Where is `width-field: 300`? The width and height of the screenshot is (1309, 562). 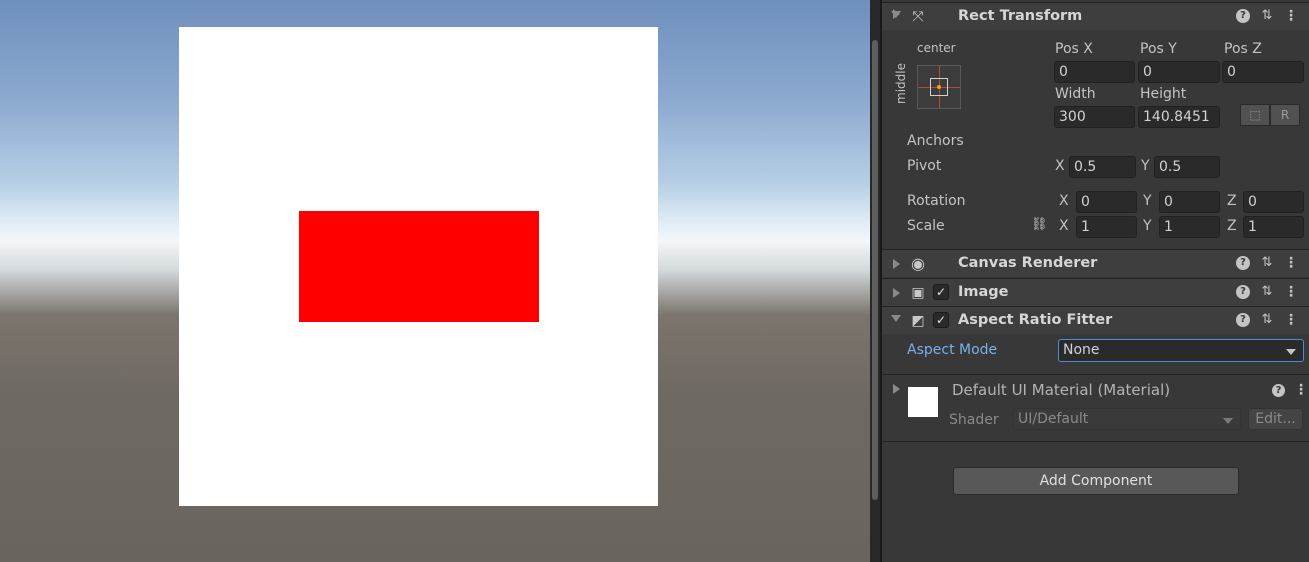
width-field: 300 is located at coordinates (1094, 117).